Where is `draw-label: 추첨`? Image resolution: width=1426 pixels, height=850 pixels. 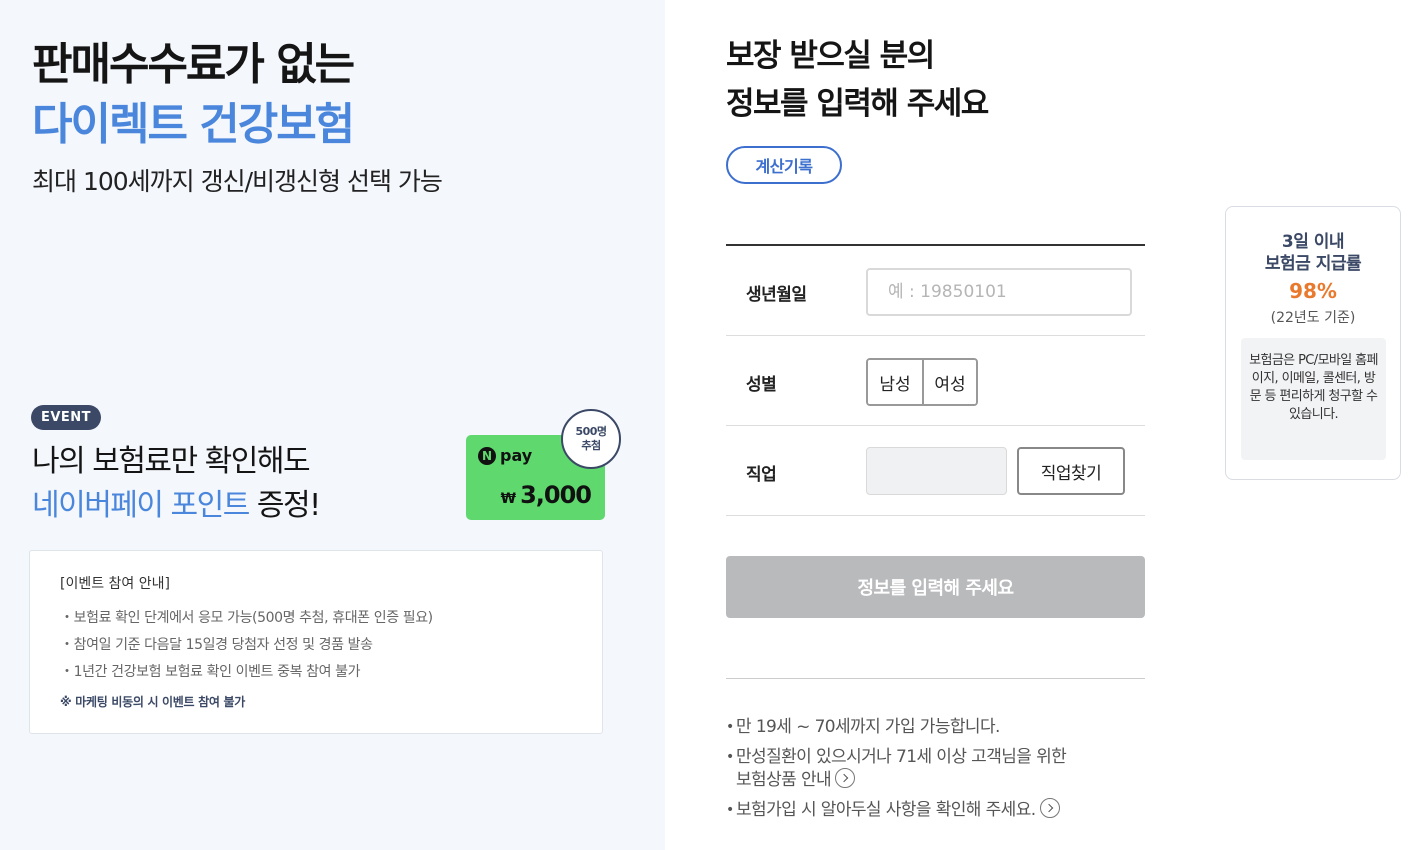
draw-label: 추첨 is located at coordinates (591, 445).